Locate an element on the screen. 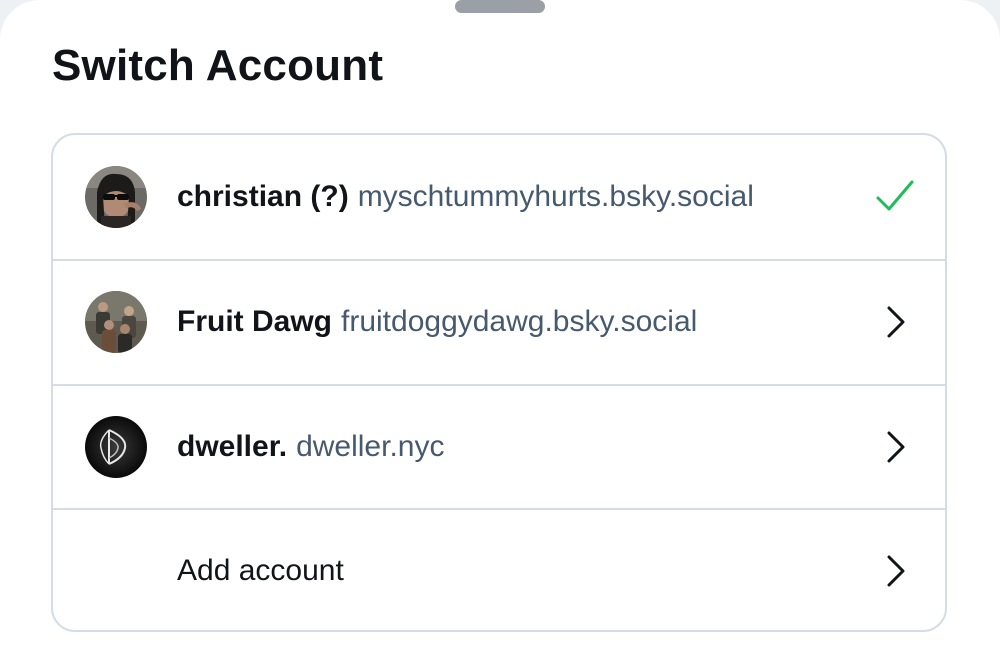 The width and height of the screenshot is (1000, 645). account-handle: fruitdoggydawg.bsky.social is located at coordinates (519, 321).